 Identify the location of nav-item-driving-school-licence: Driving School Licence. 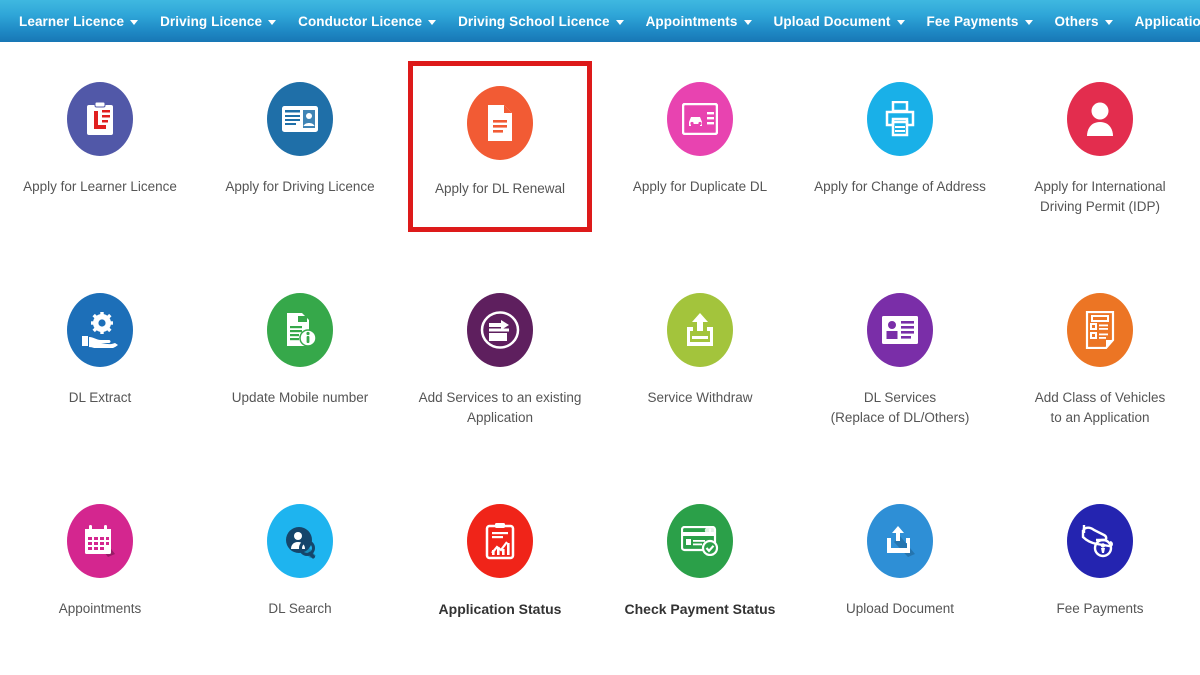
(540, 21).